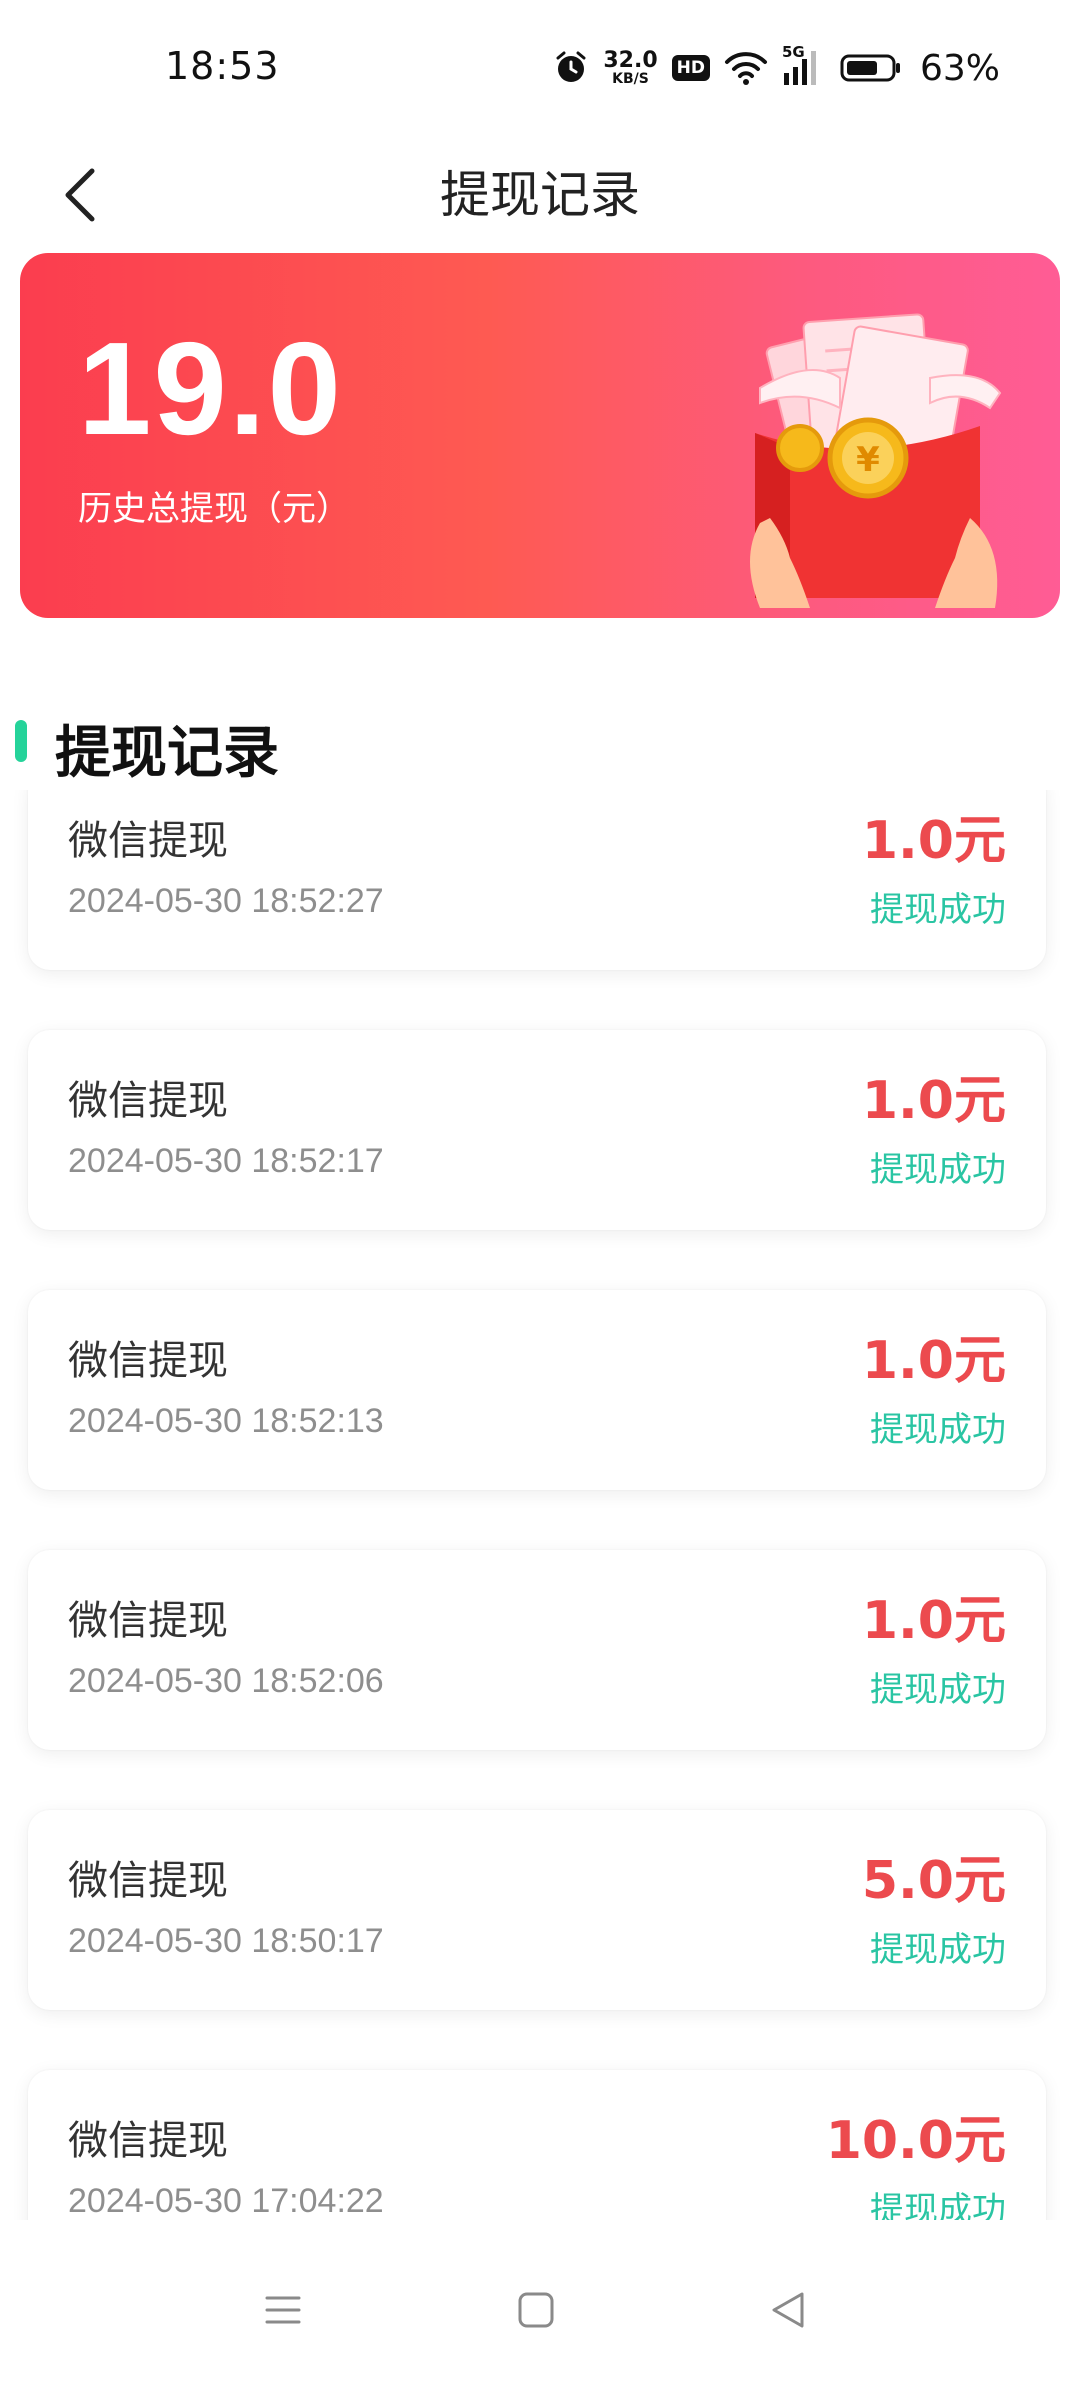 Image resolution: width=1080 pixels, height=2400 pixels. What do you see at coordinates (540, 745) in the screenshot?
I see `section-header: 提现记录` at bounding box center [540, 745].